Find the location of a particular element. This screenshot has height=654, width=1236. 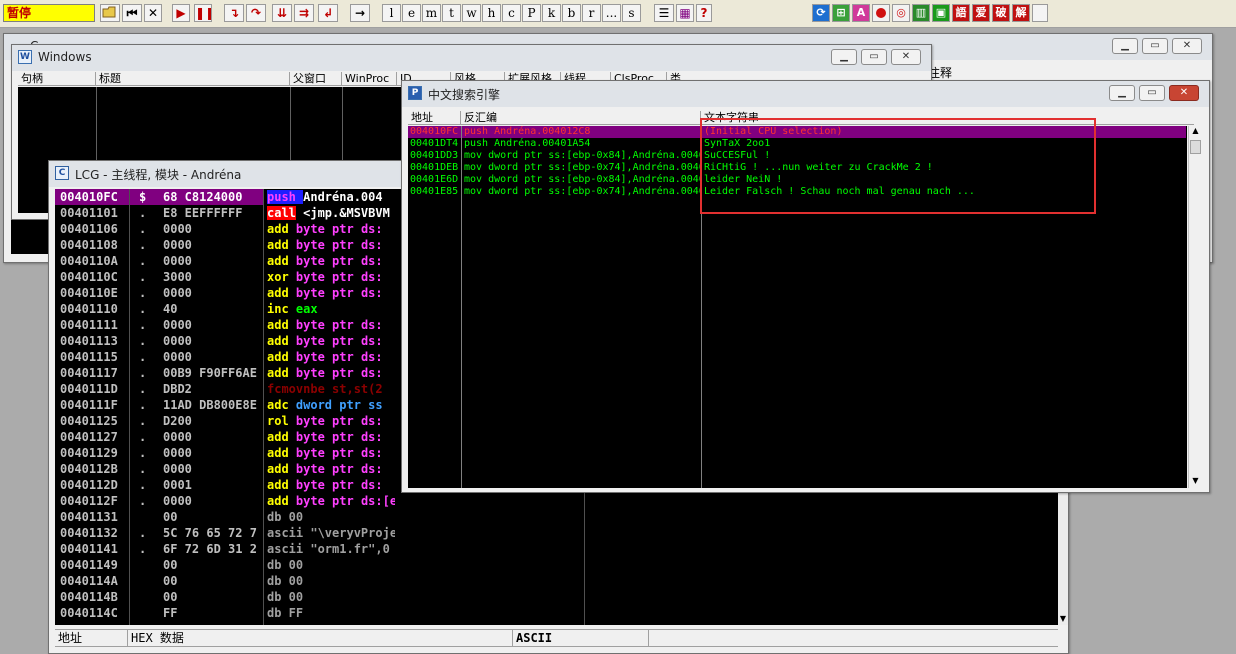

toolbar-button-m: m is located at coordinates (431, 13).